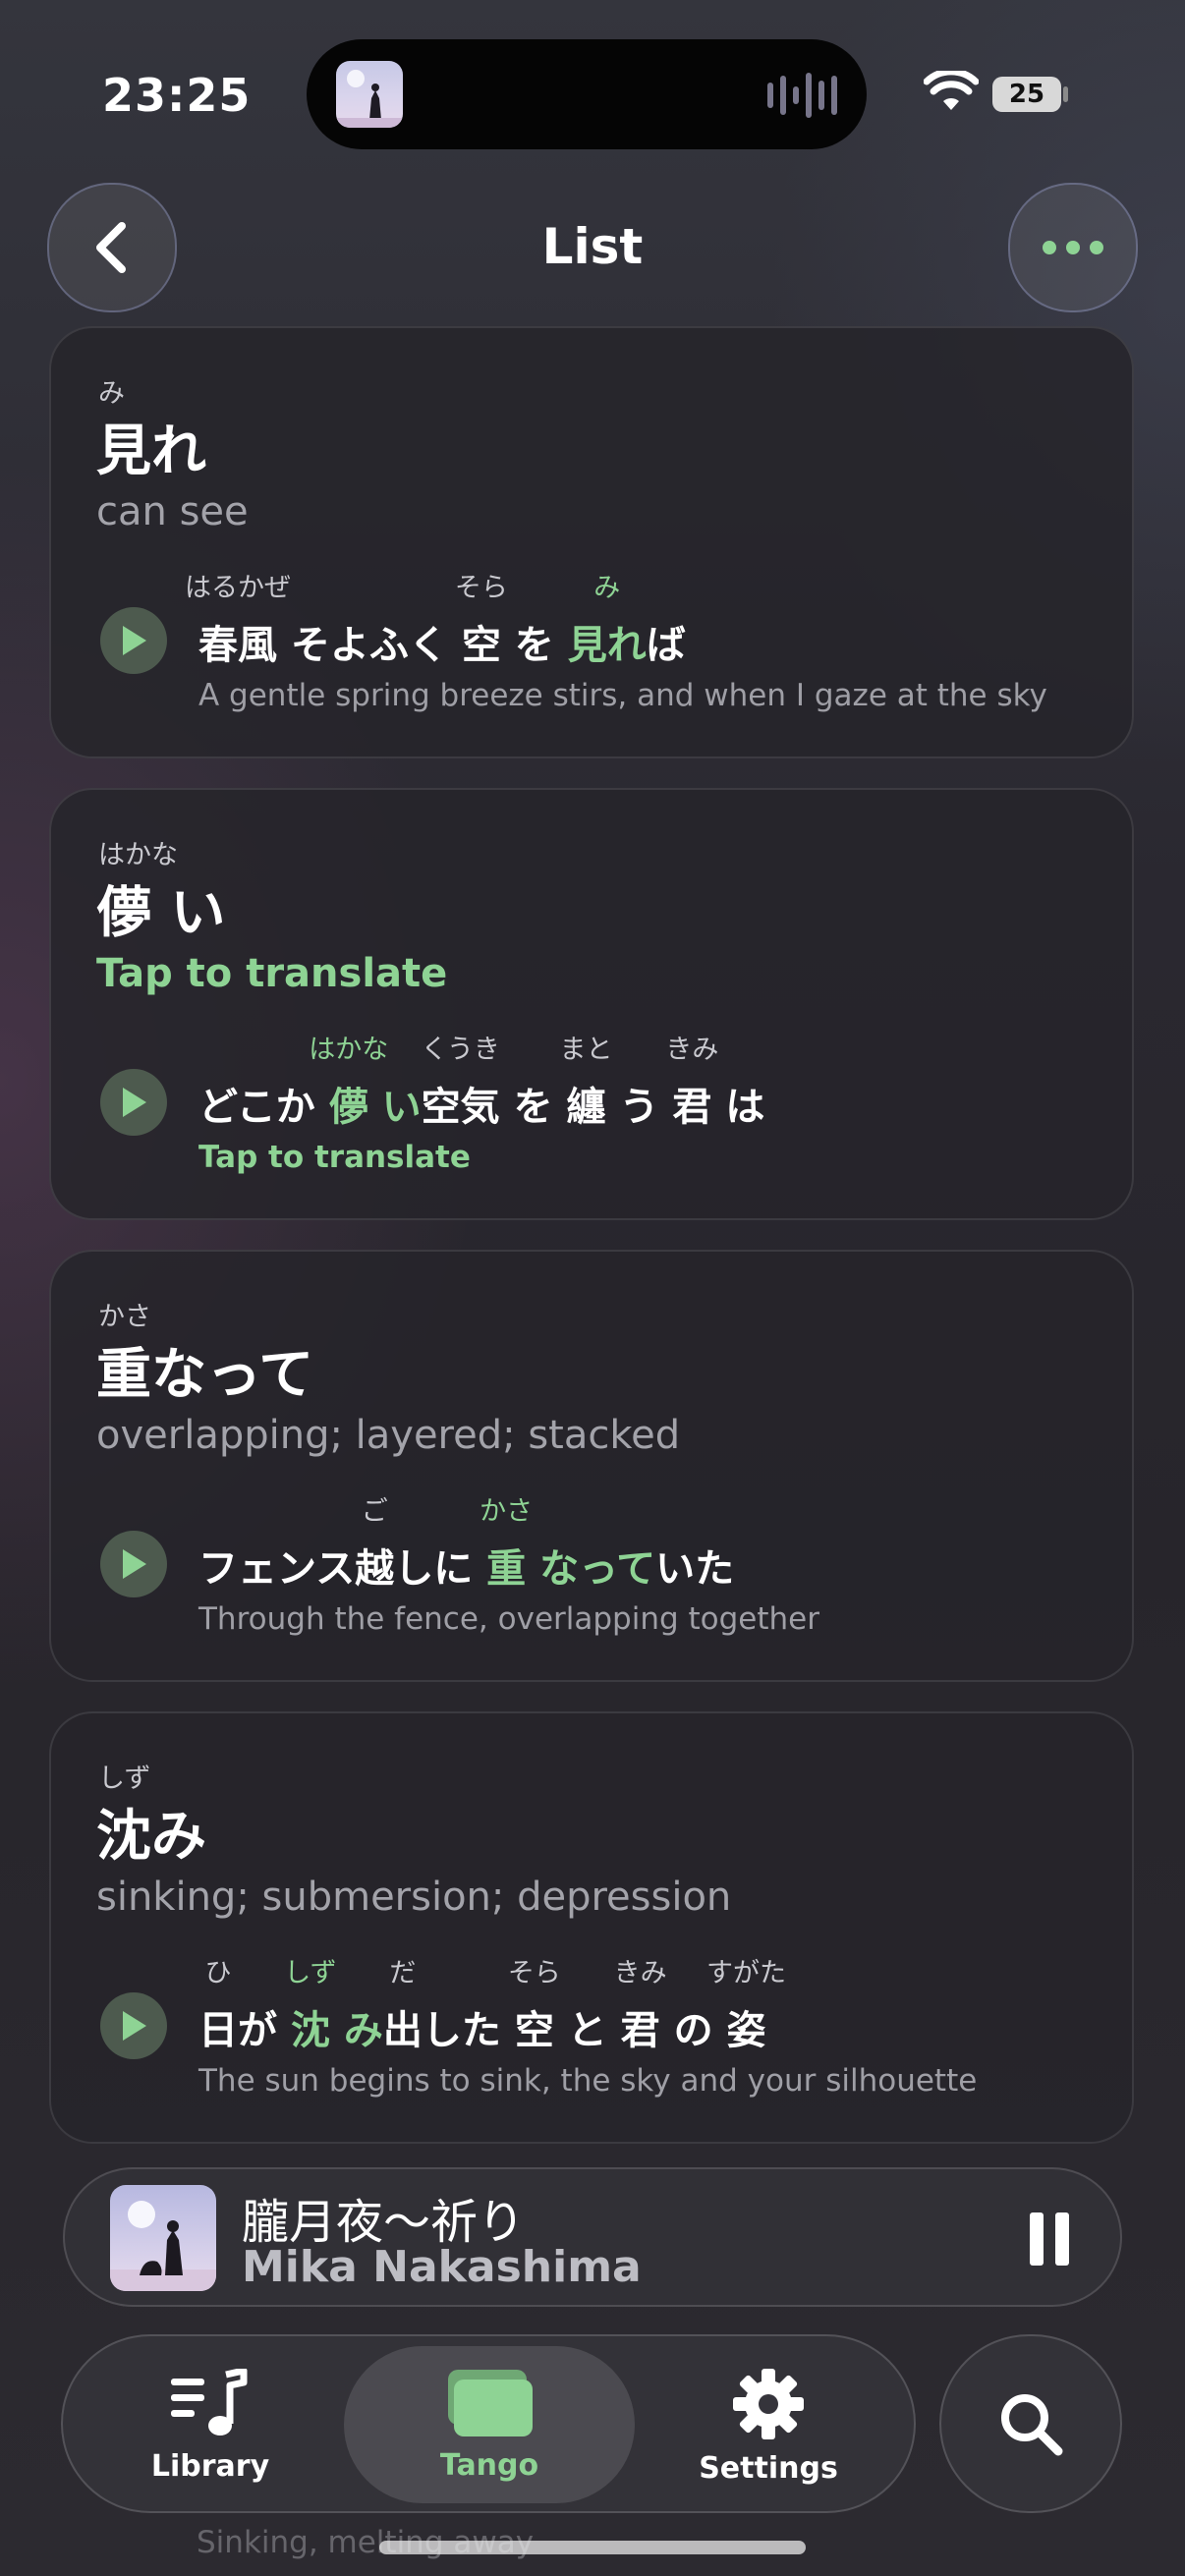 The height and width of the screenshot is (2576, 1185). I want to click on tab-tango: Tango, so click(490, 2424).